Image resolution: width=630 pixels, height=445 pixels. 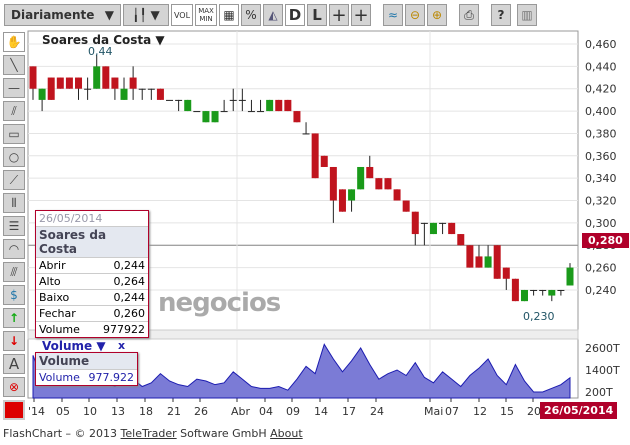 I want to click on date-badge: 26/05/2014, so click(x=579, y=410).